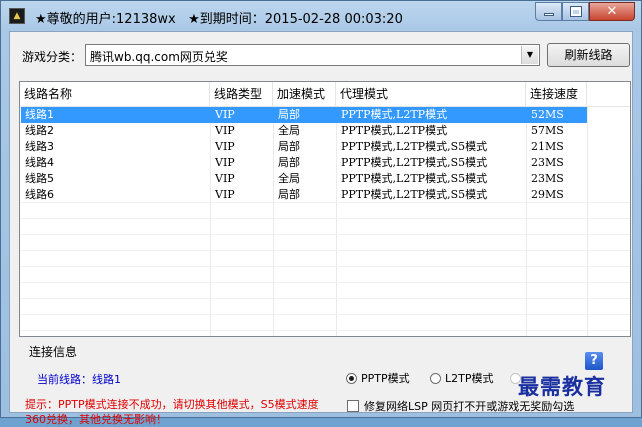  Describe the element at coordinates (39, 114) in the screenshot. I see `cell-name: 线路1` at that location.